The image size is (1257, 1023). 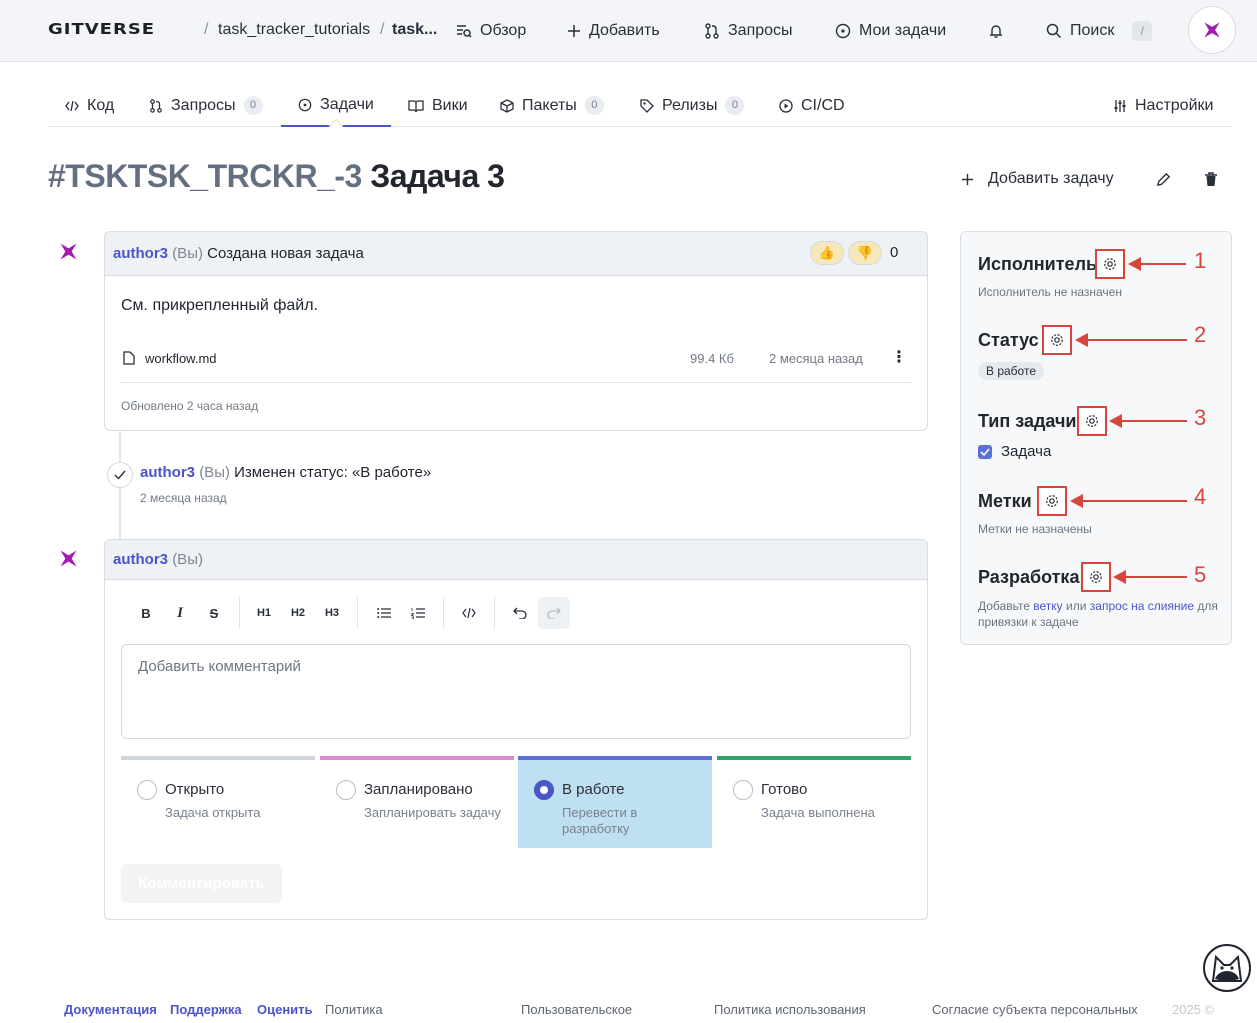 I want to click on play-circle-icon, so click(x=786, y=105).